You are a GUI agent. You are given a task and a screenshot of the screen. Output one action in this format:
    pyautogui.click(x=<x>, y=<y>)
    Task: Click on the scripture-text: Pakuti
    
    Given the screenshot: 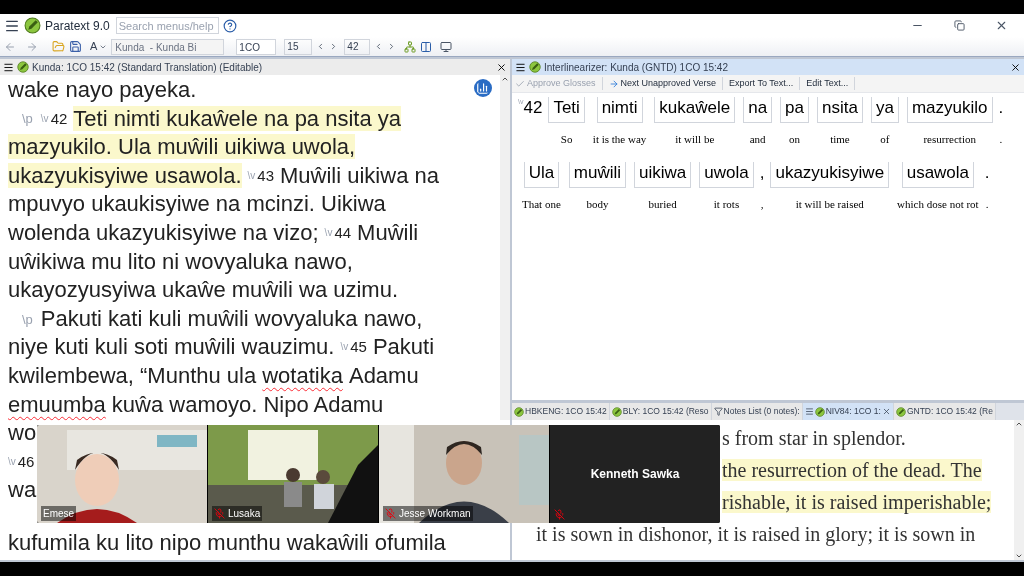 What is the action you would take?
    pyautogui.click(x=403, y=347)
    